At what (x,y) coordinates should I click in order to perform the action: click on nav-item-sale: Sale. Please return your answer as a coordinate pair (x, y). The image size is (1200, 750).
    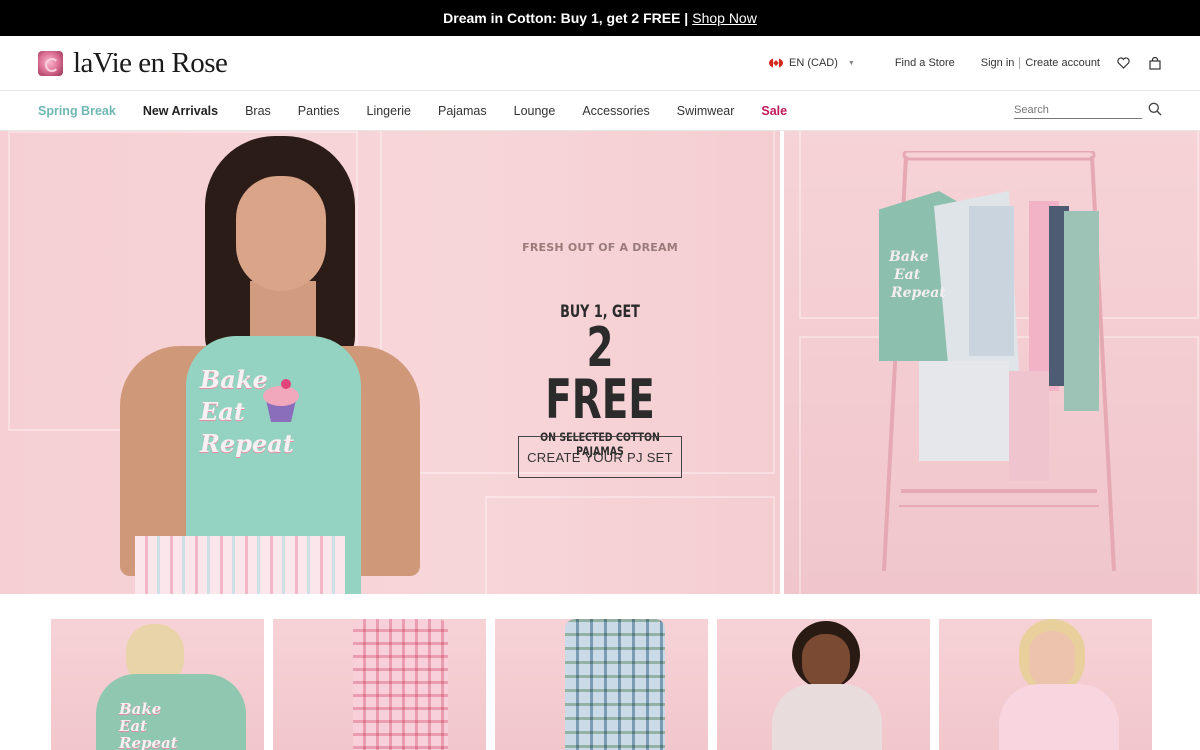
    Looking at the image, I should click on (774, 111).